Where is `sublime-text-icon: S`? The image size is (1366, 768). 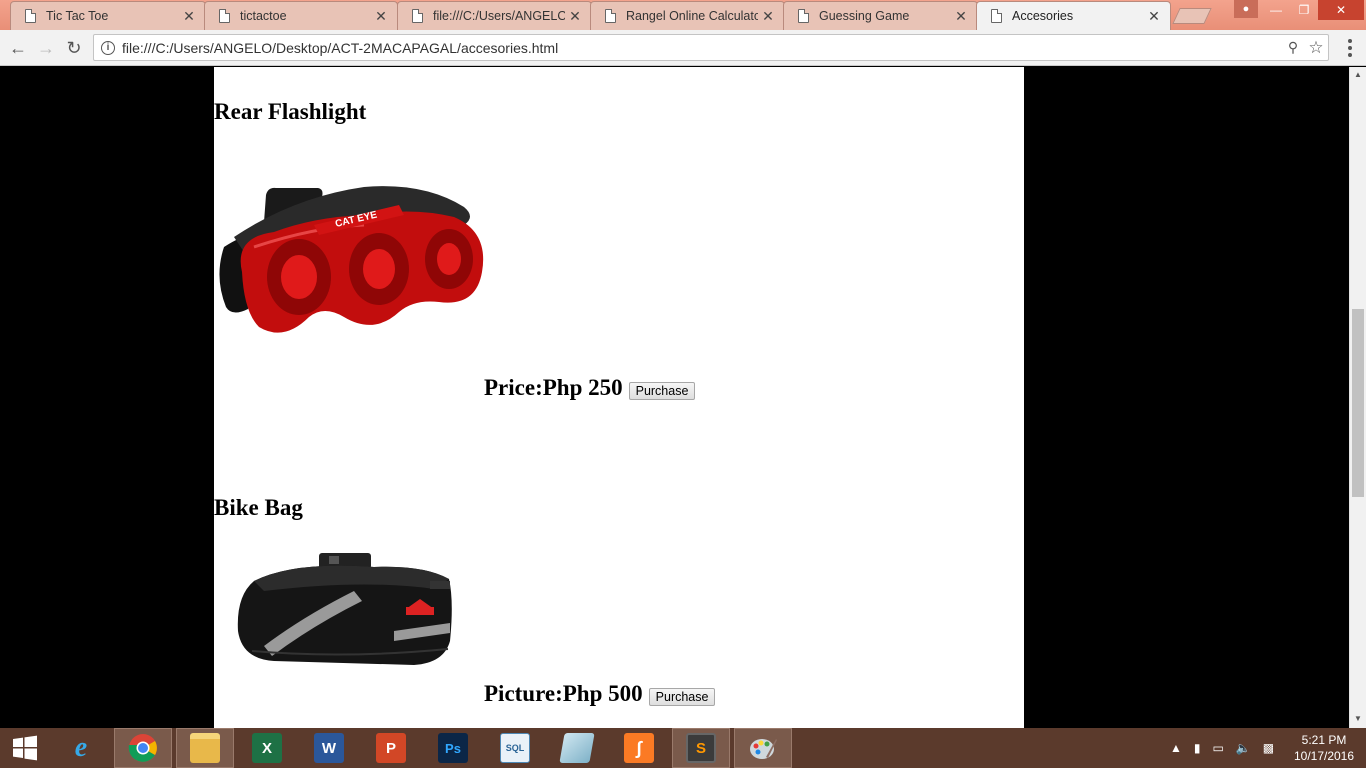 sublime-text-icon: S is located at coordinates (701, 748).